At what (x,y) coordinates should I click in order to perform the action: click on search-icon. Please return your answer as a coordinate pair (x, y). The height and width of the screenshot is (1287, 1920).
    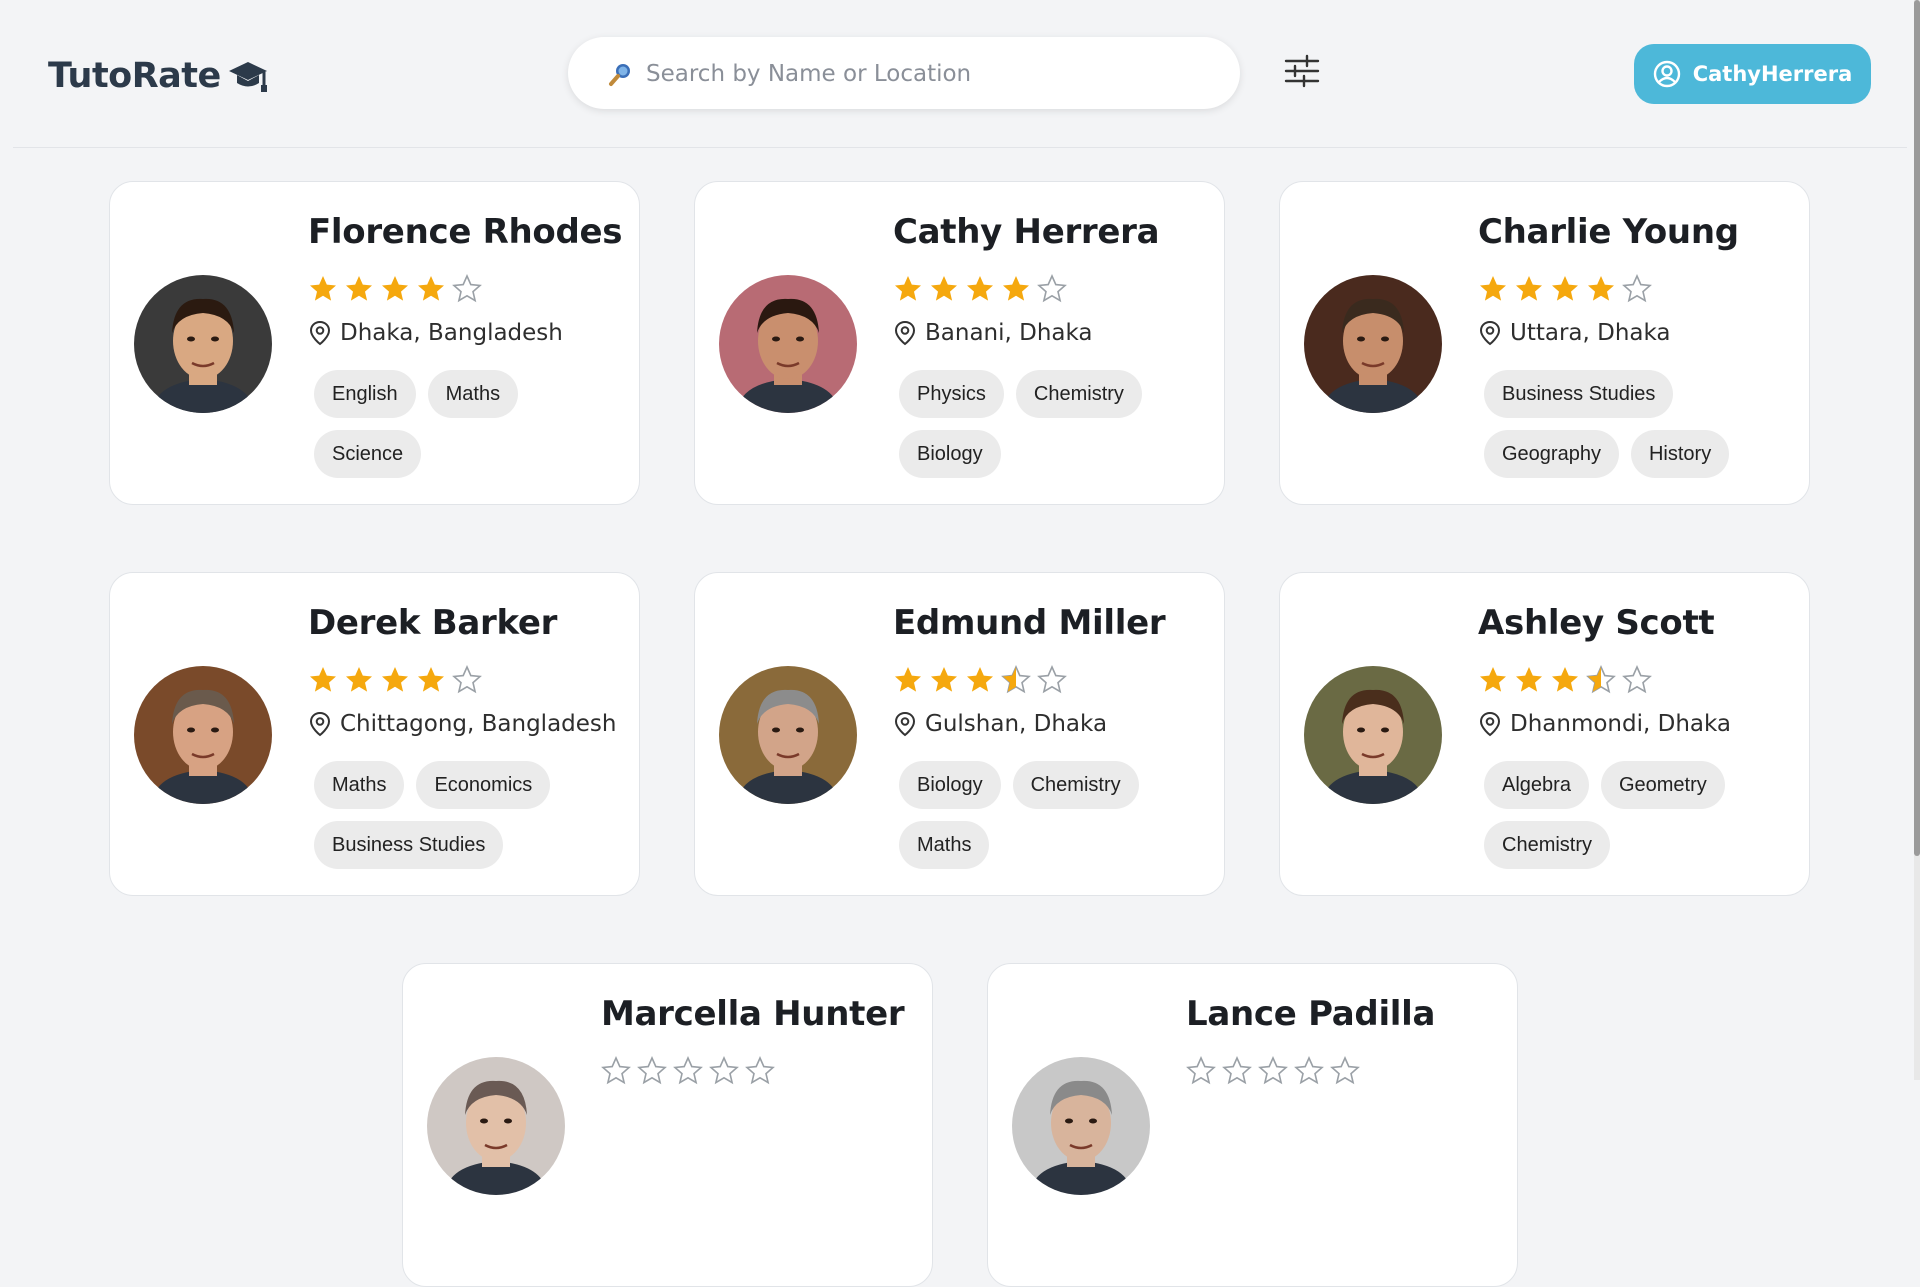
    Looking at the image, I should click on (619, 75).